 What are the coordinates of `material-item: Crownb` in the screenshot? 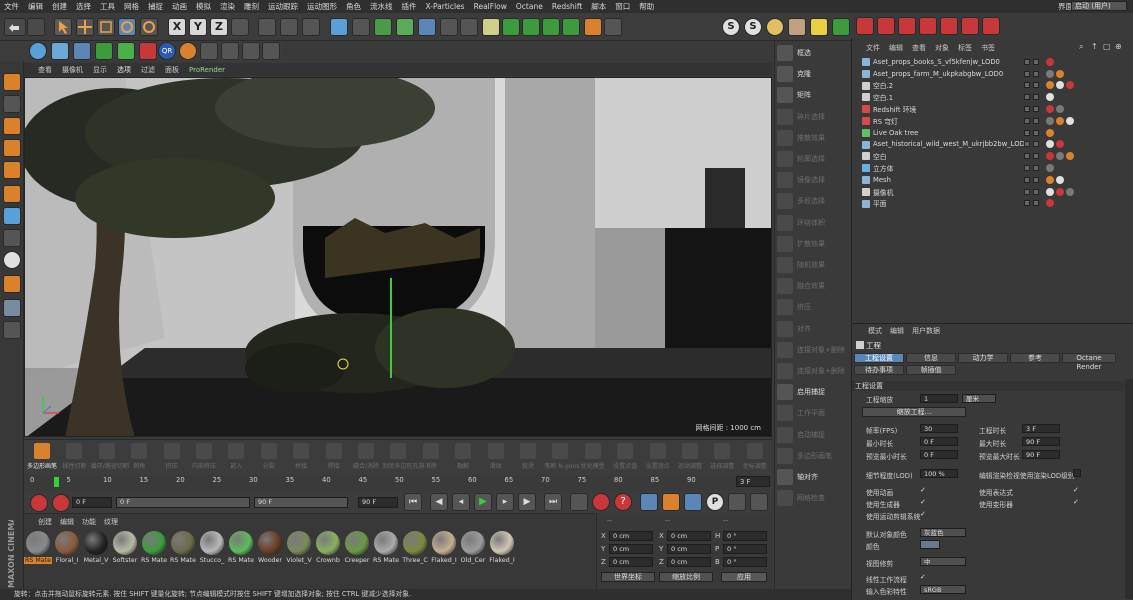 It's located at (328, 552).